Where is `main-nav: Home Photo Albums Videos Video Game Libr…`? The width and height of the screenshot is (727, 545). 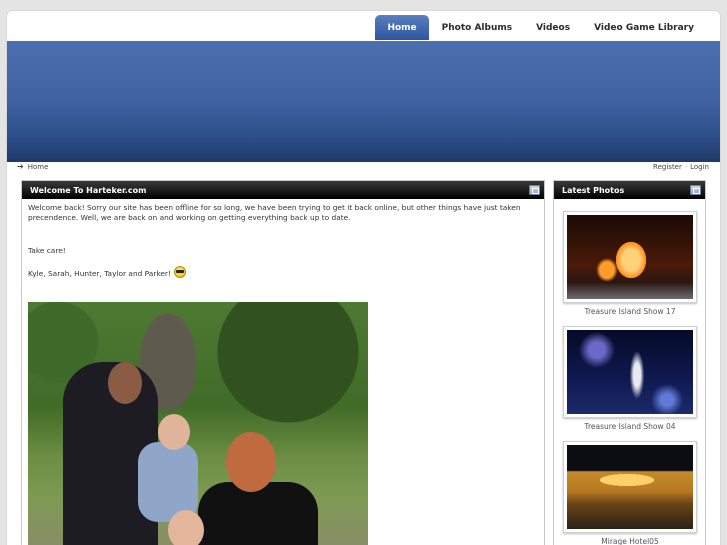 main-nav: Home Photo Albums Videos Video Game Libr… is located at coordinates (540, 27).